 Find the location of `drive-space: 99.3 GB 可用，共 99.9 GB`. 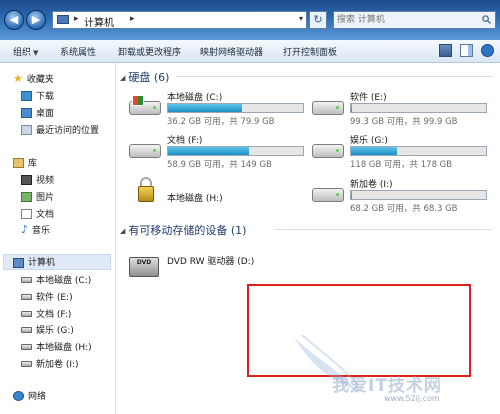

drive-space: 99.3 GB 可用，共 99.9 GB is located at coordinates (404, 122).